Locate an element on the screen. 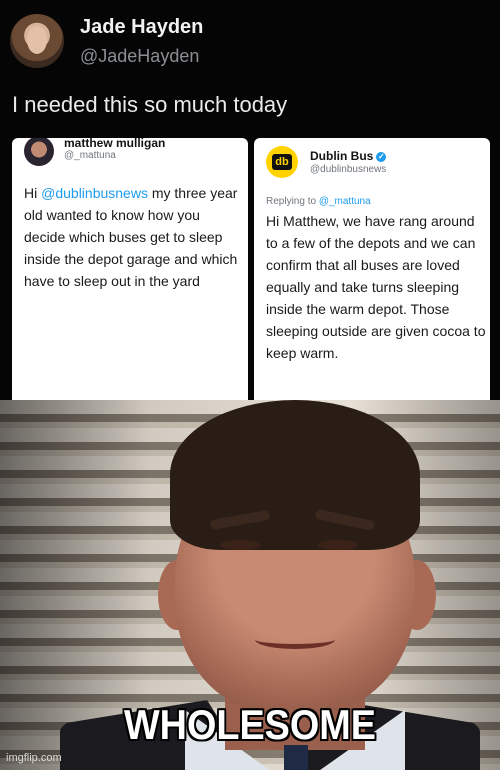  mouth is located at coordinates (295, 639).